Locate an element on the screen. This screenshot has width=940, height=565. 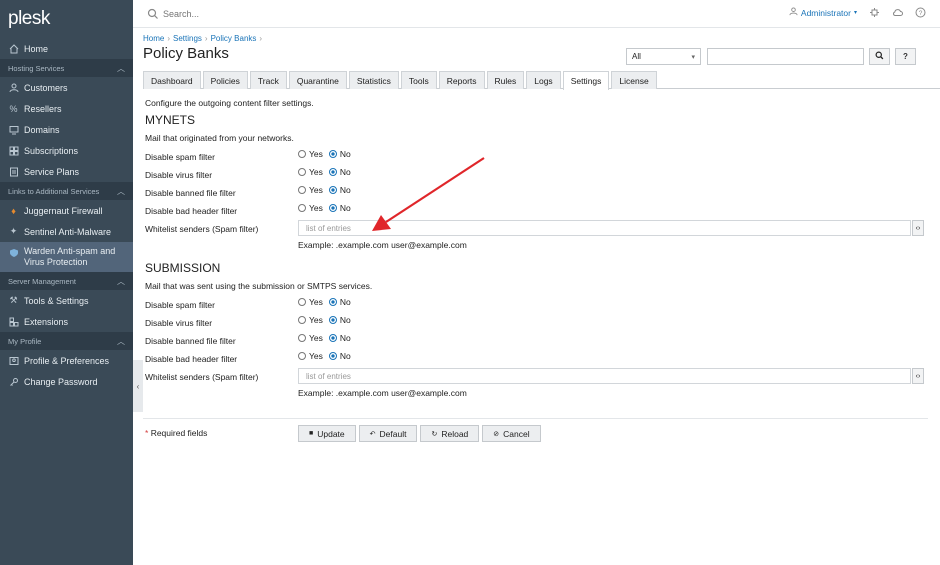
tab-settings: Settings is located at coordinates (586, 80).